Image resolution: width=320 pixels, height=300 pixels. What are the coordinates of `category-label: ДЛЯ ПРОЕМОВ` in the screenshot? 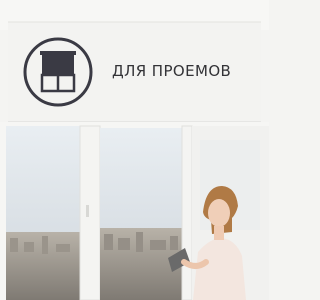 It's located at (172, 71).